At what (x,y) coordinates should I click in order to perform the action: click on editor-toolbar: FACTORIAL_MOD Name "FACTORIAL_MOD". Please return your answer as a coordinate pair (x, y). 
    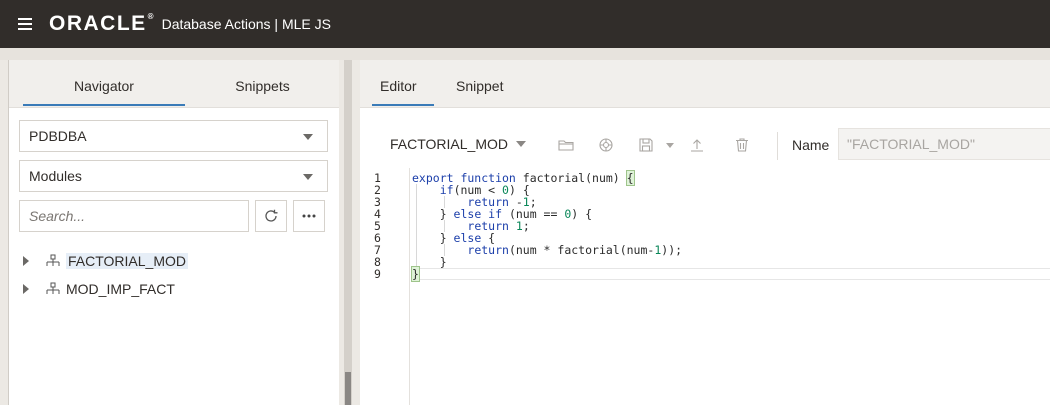
    Looking at the image, I should click on (705, 144).